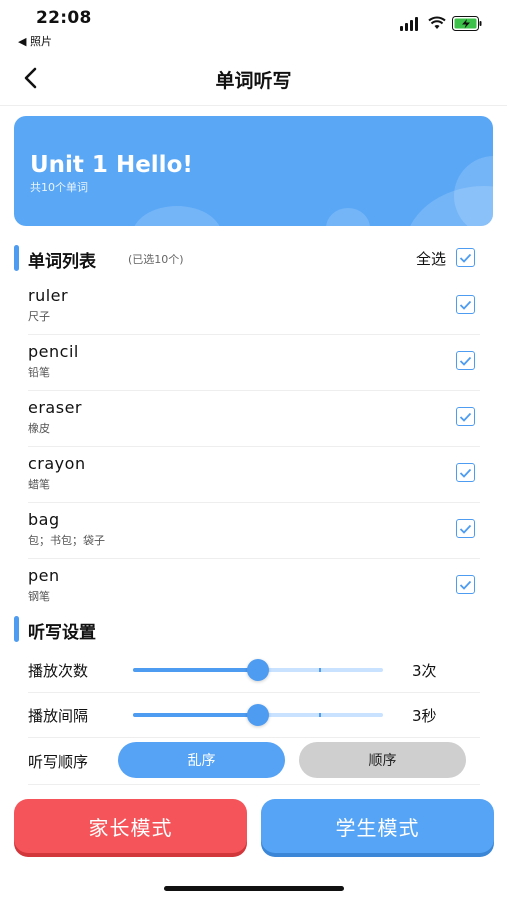 This screenshot has width=507, height=900. Describe the element at coordinates (39, 428) in the screenshot. I see `word-chinese: 橡皮` at that location.